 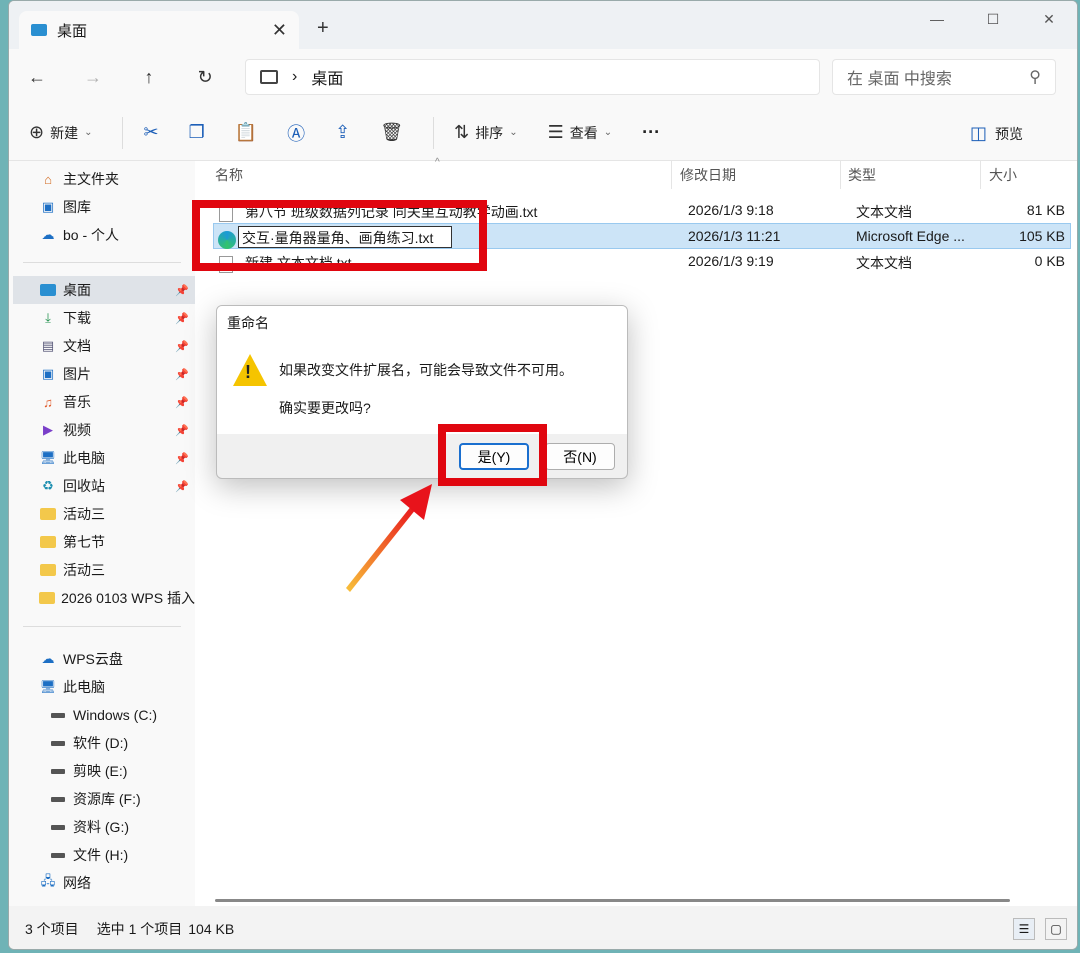 I want to click on sidebar-item-network: 🖧 网络, so click(x=102, y=883).